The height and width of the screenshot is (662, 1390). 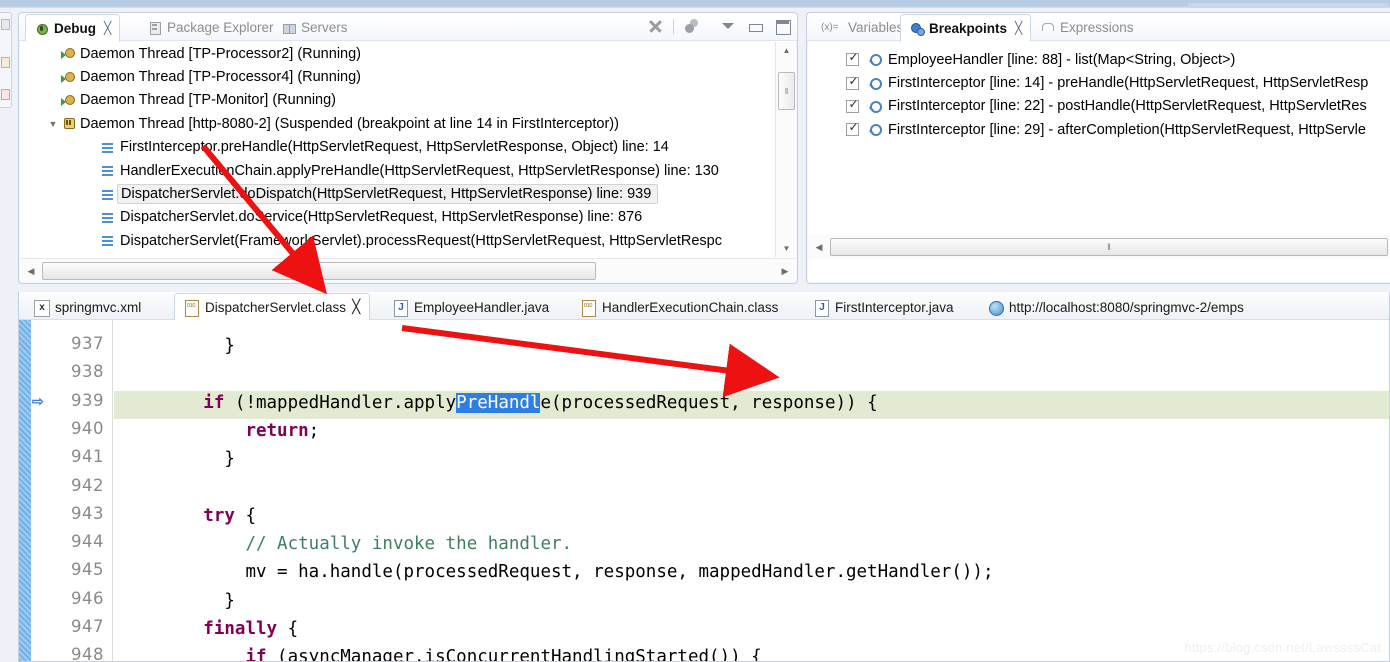 What do you see at coordinates (210, 27) in the screenshot?
I see `tab-package-explorer: Package Explorer` at bounding box center [210, 27].